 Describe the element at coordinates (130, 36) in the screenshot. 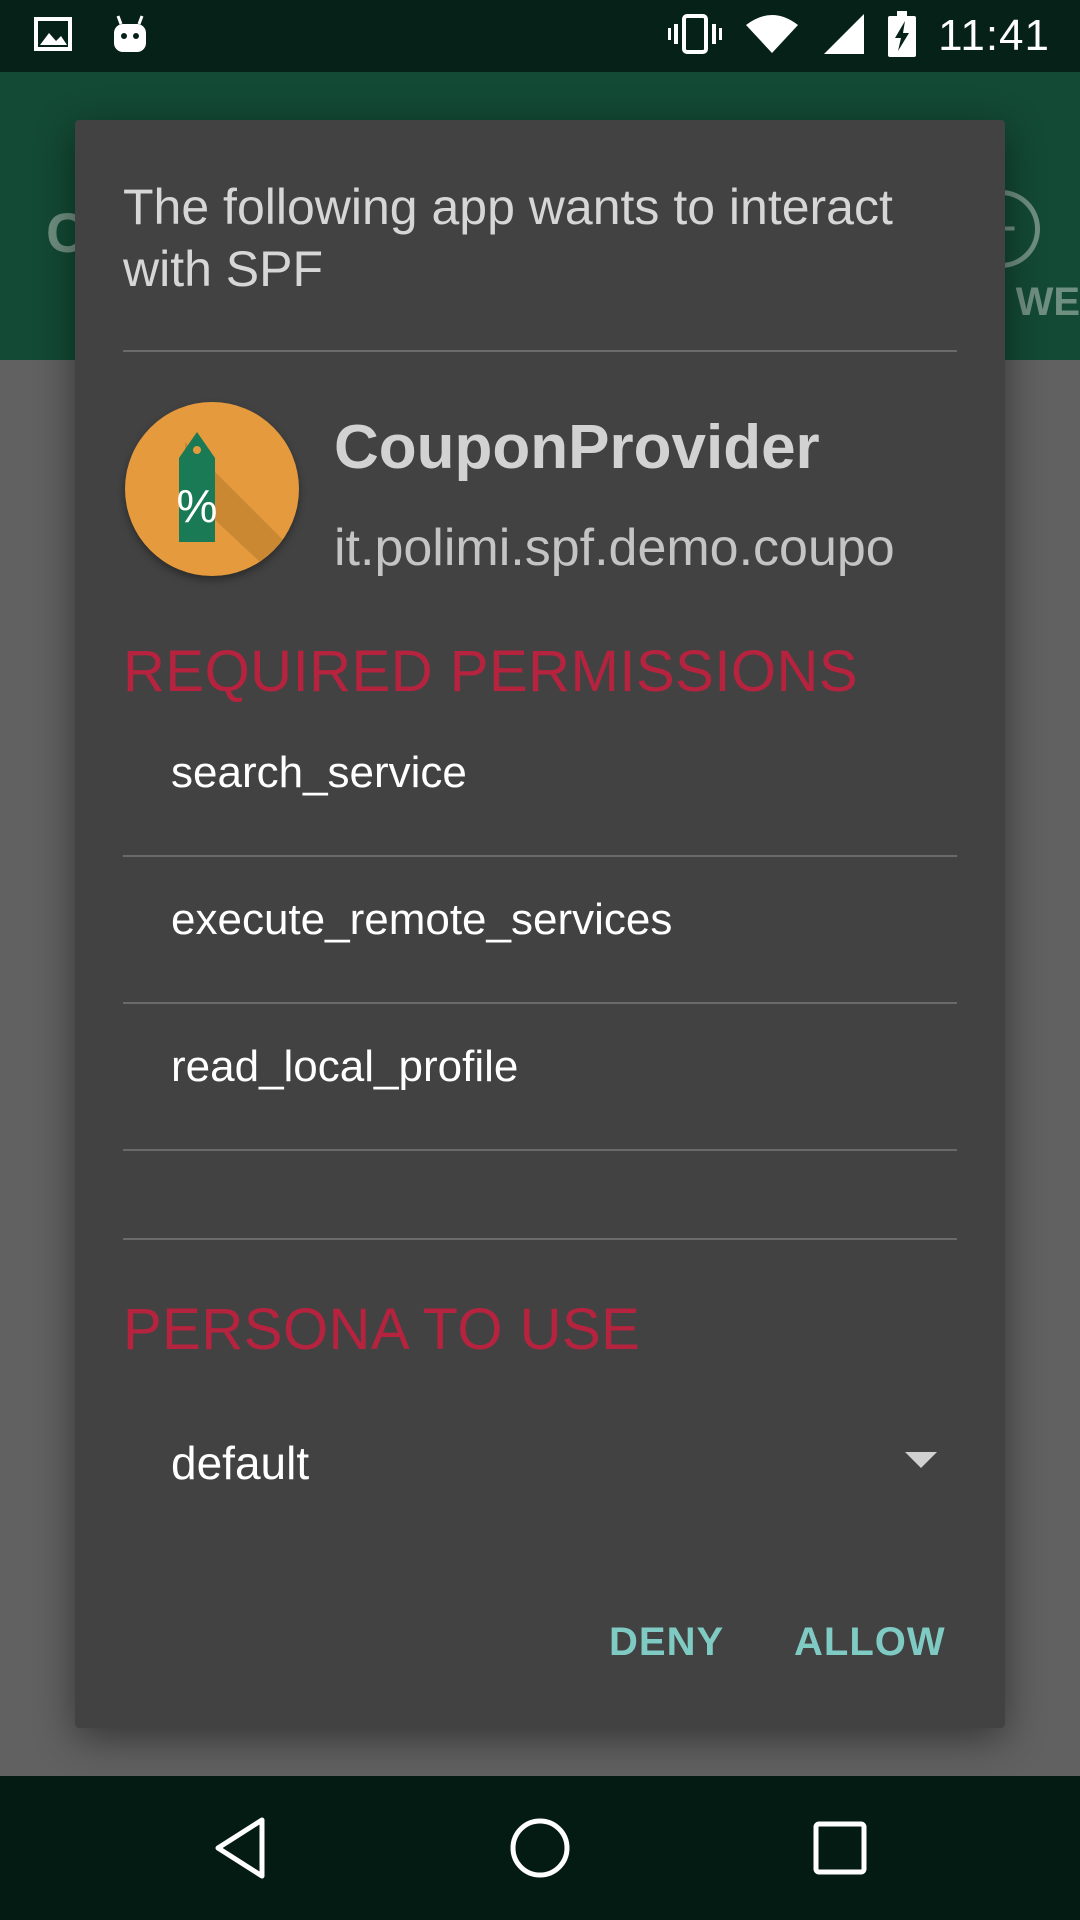

I see `android-notification-icon` at that location.